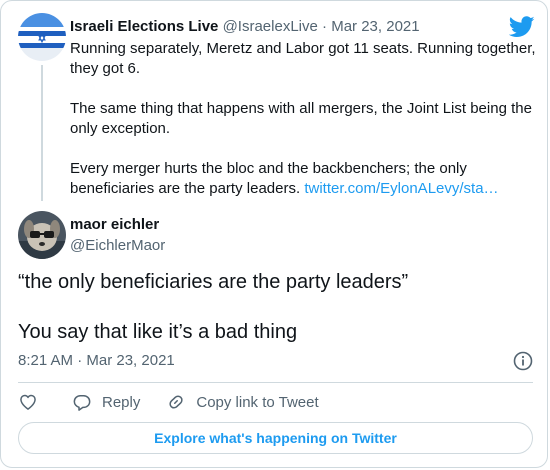  I want to click on copy-link-label: Copy link to Tweet, so click(257, 402).